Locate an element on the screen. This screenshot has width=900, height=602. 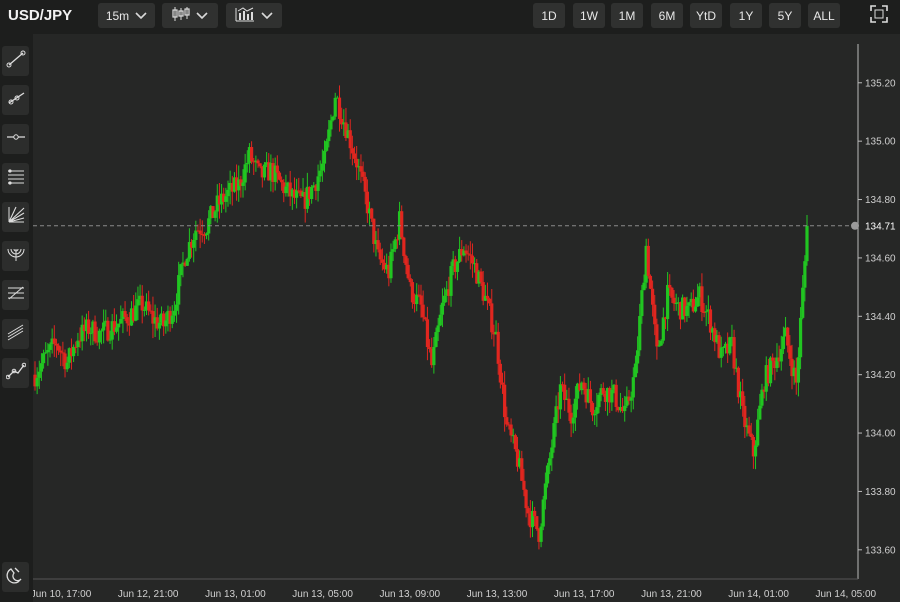
price-tick-label: 134.20 is located at coordinates (880, 375).